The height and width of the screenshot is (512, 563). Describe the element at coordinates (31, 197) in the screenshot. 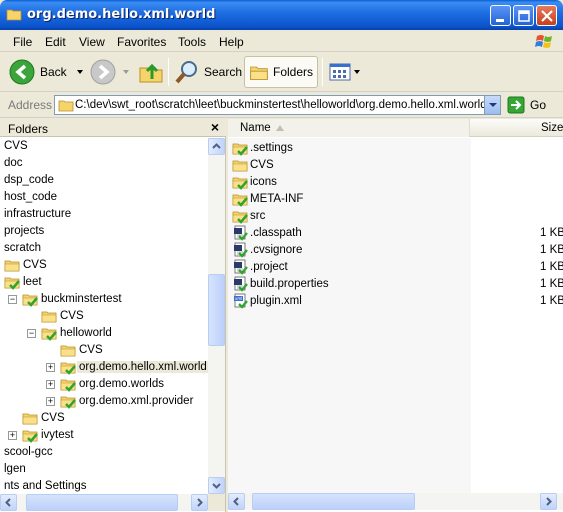

I see `tree-item-label: host_code` at that location.